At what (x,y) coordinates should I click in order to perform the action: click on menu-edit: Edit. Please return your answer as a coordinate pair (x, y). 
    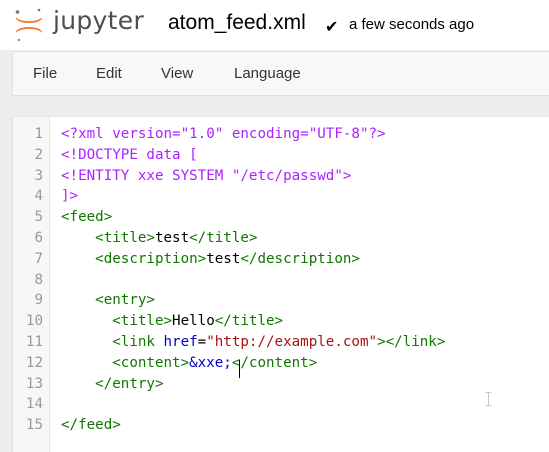
    Looking at the image, I should click on (109, 73).